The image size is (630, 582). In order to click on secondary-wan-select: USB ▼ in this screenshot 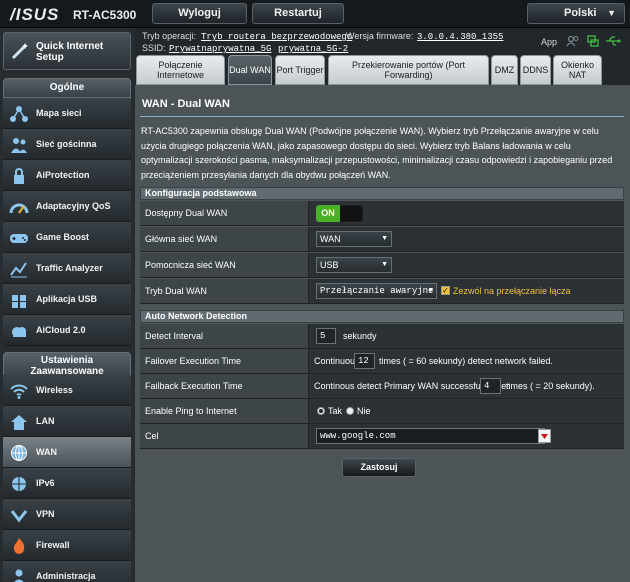, I will do `click(354, 265)`.